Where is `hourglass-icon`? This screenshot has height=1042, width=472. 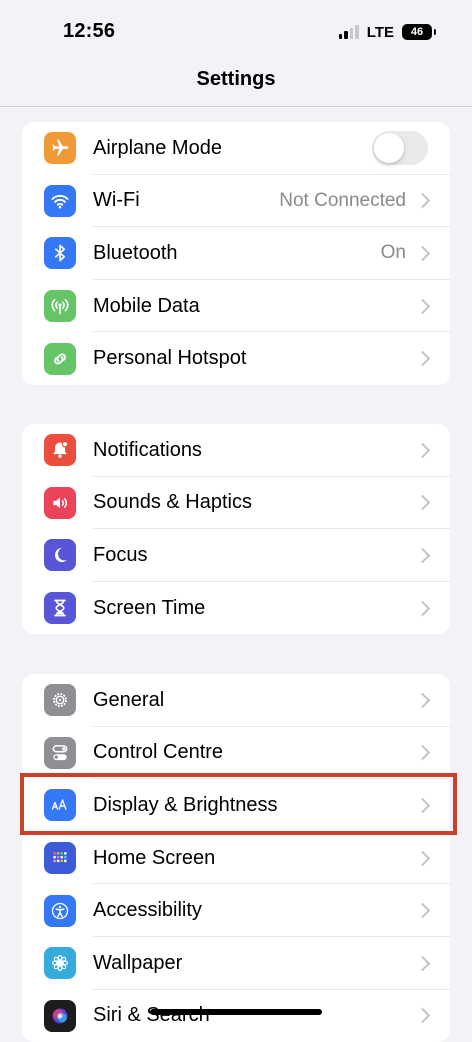
hourglass-icon is located at coordinates (60, 608).